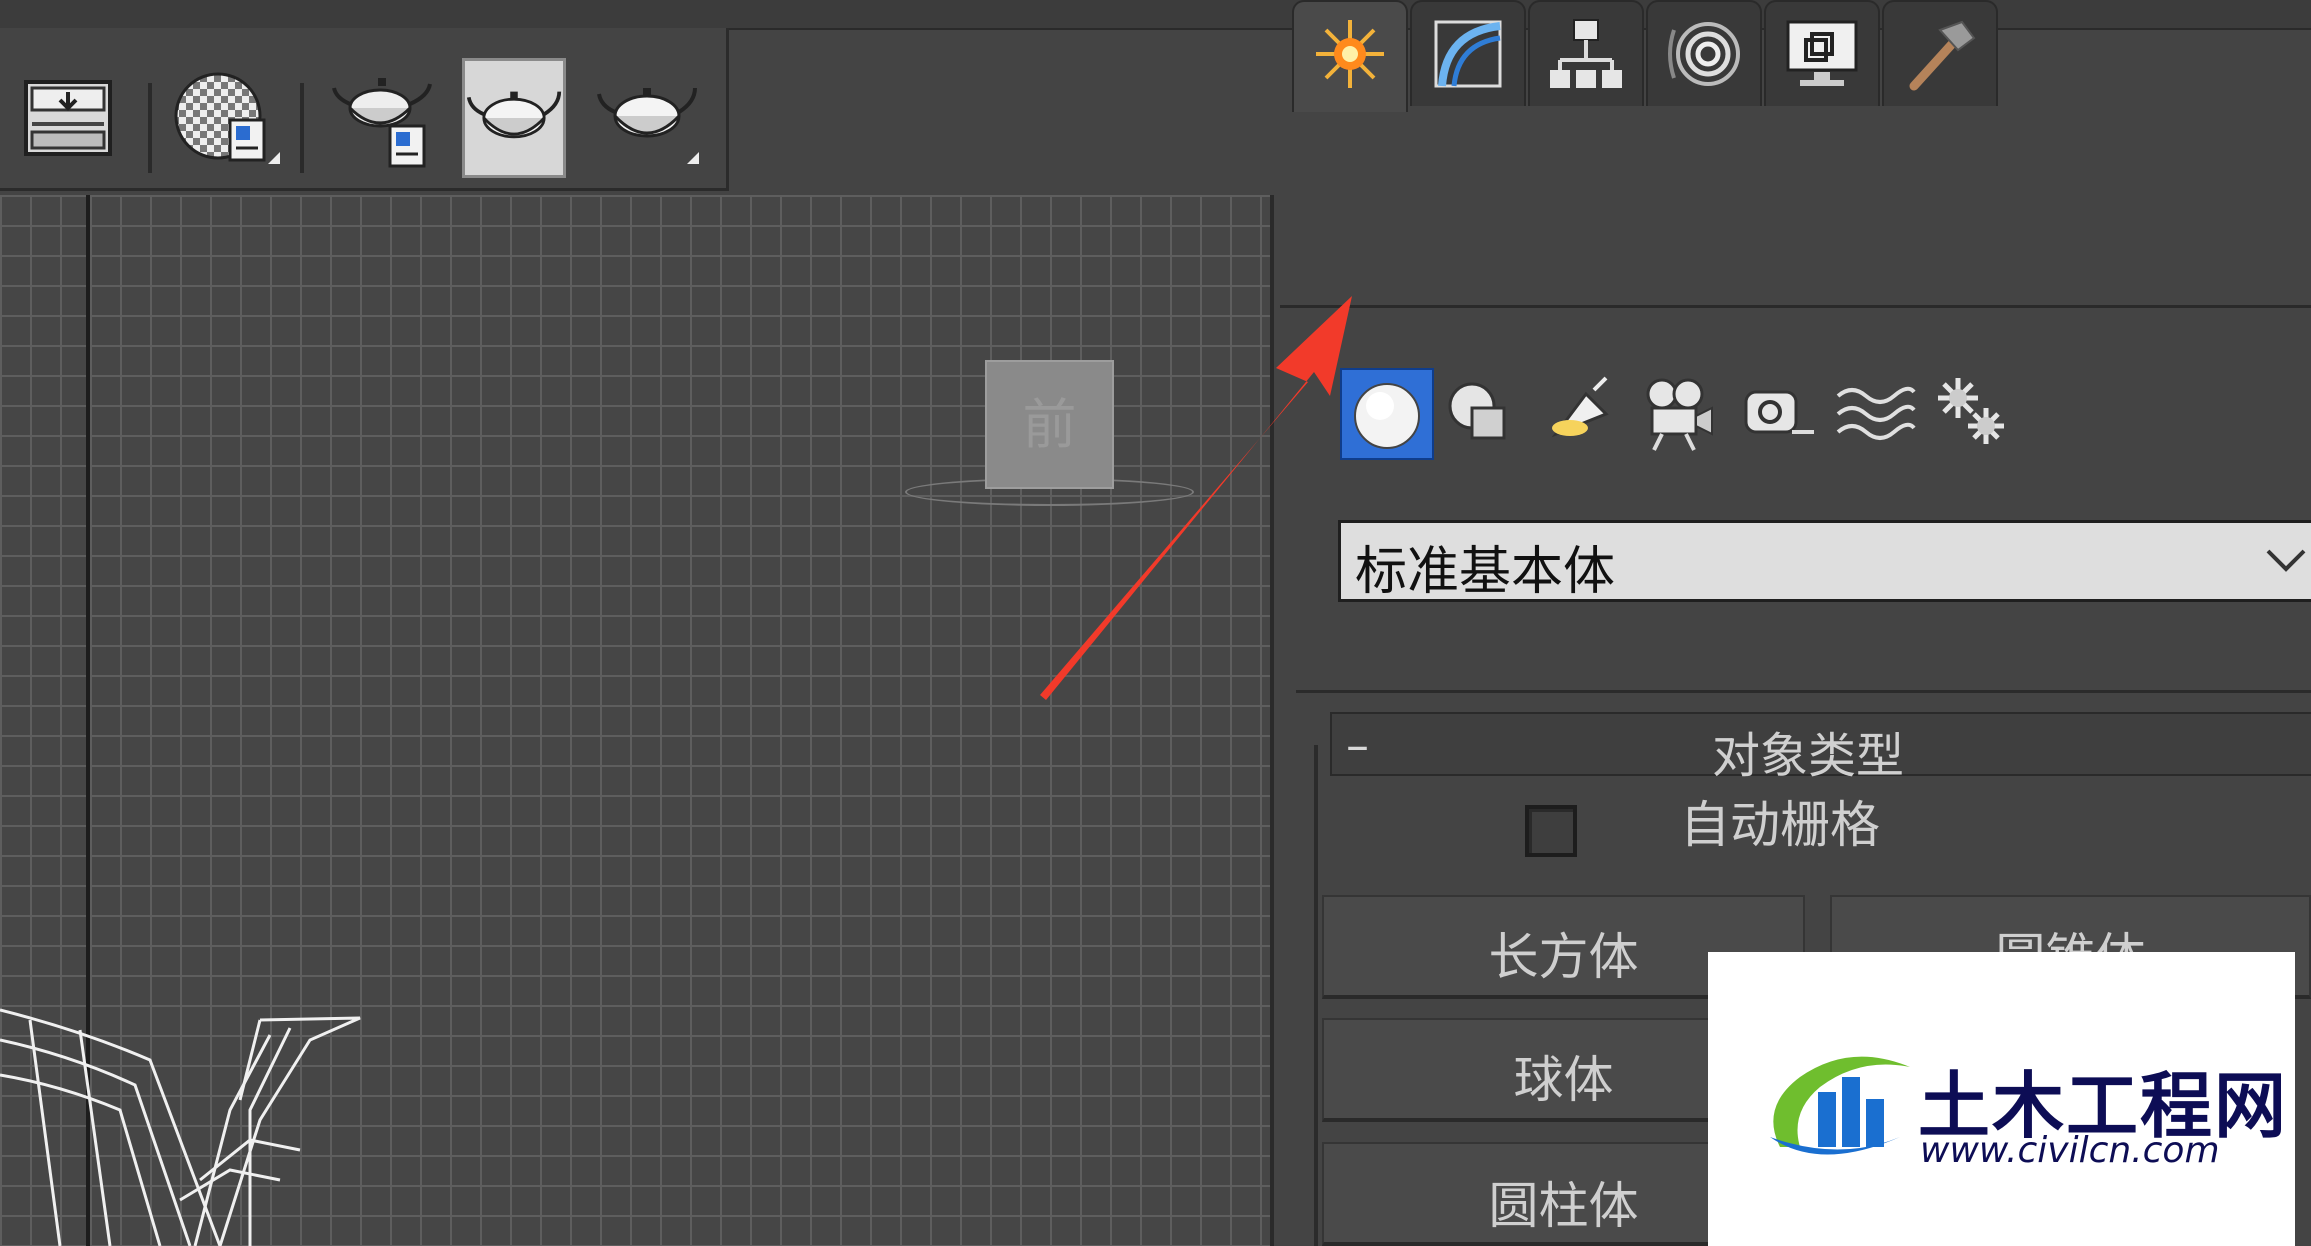 The width and height of the screenshot is (2311, 1246). I want to click on category-systems, so click(1973, 412).